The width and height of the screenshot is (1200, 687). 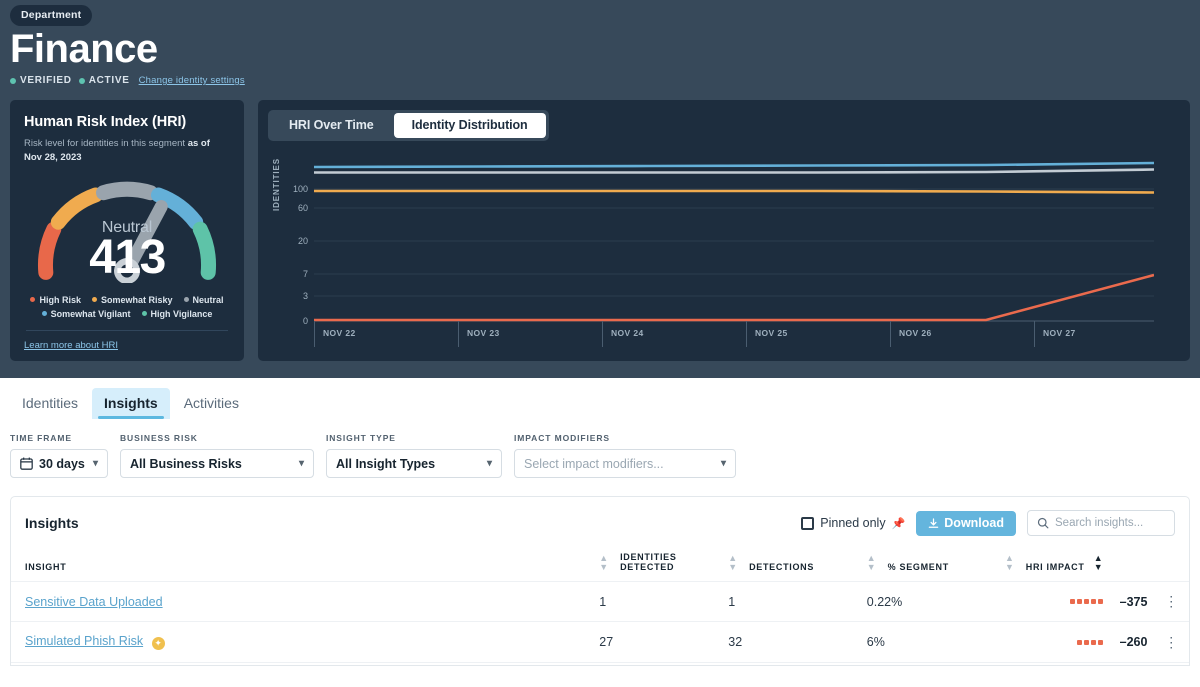 I want to click on sort-icon-active: ▲ ▼, so click(x=1099, y=563).